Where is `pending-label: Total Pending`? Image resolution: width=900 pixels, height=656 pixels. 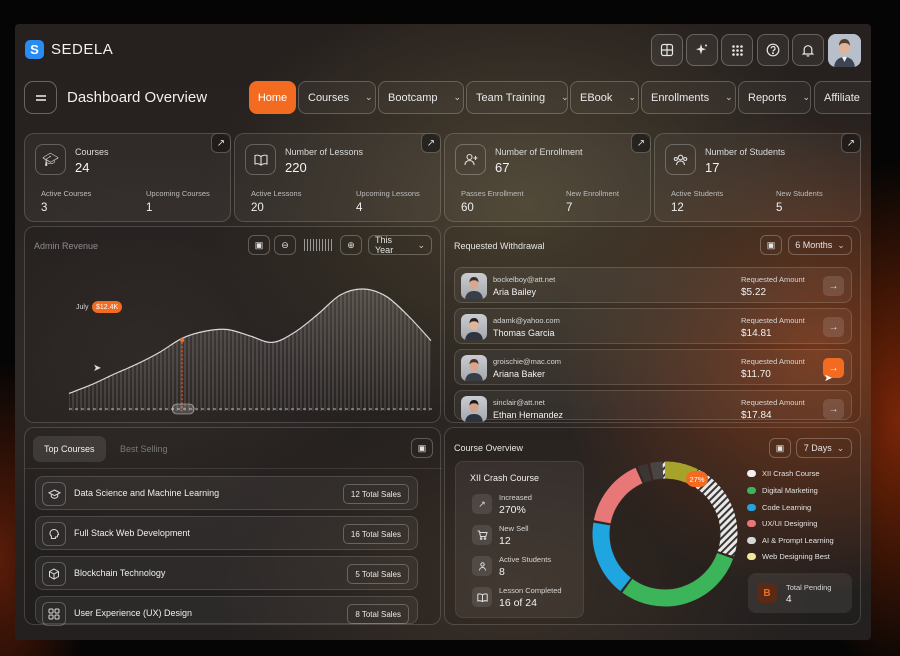
pending-label: Total Pending is located at coordinates (809, 587).